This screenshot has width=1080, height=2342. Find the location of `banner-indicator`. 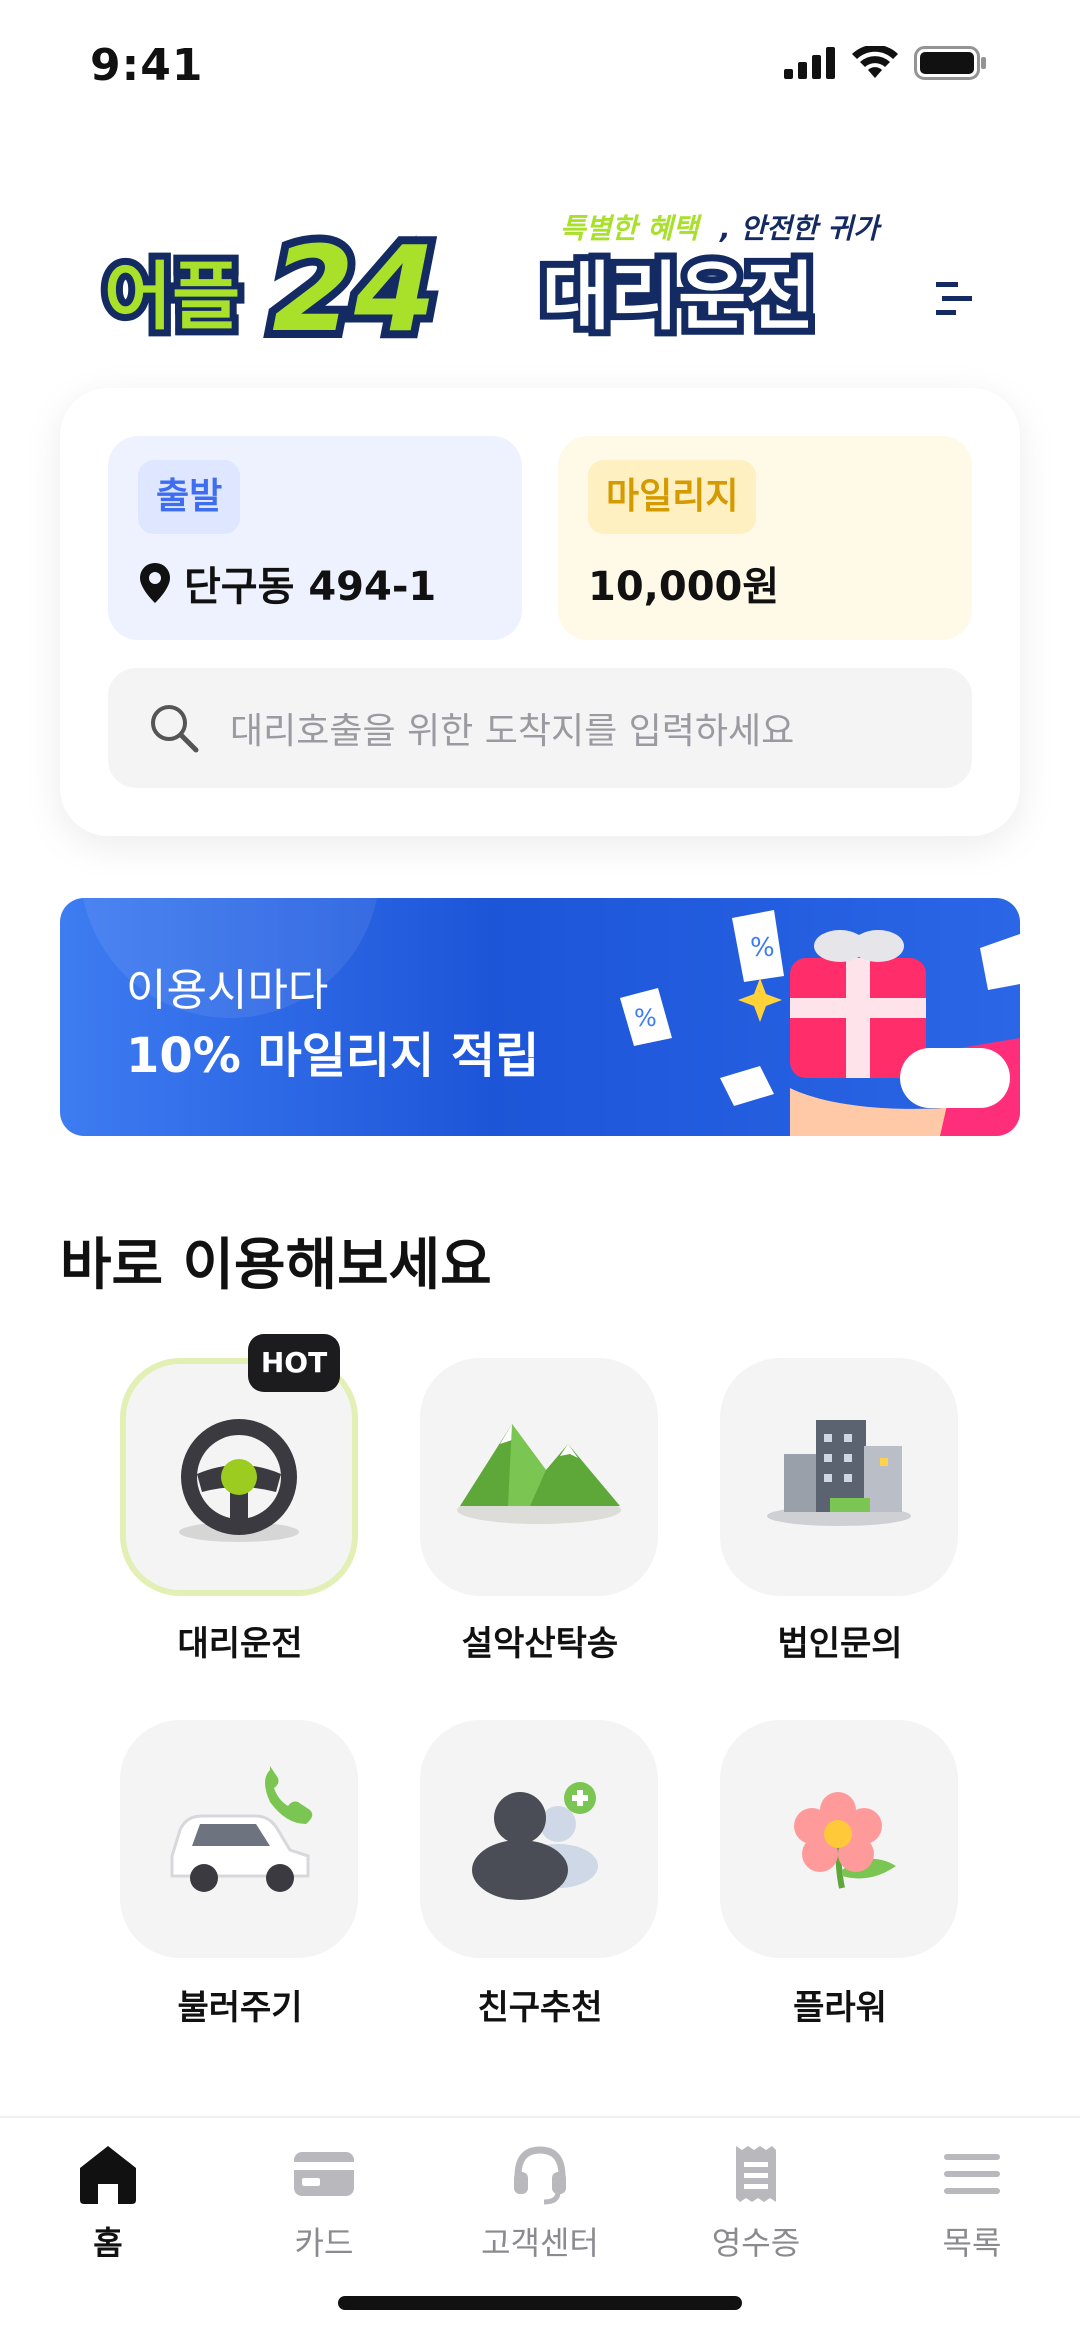

banner-indicator is located at coordinates (955, 1078).